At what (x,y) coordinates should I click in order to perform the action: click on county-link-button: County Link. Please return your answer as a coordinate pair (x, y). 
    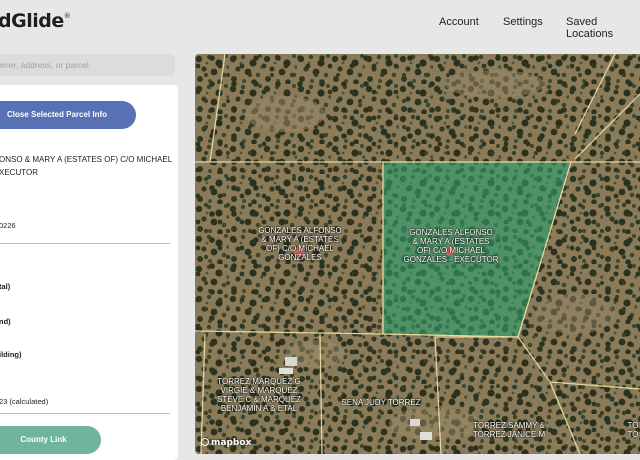
    Looking at the image, I should click on (50, 440).